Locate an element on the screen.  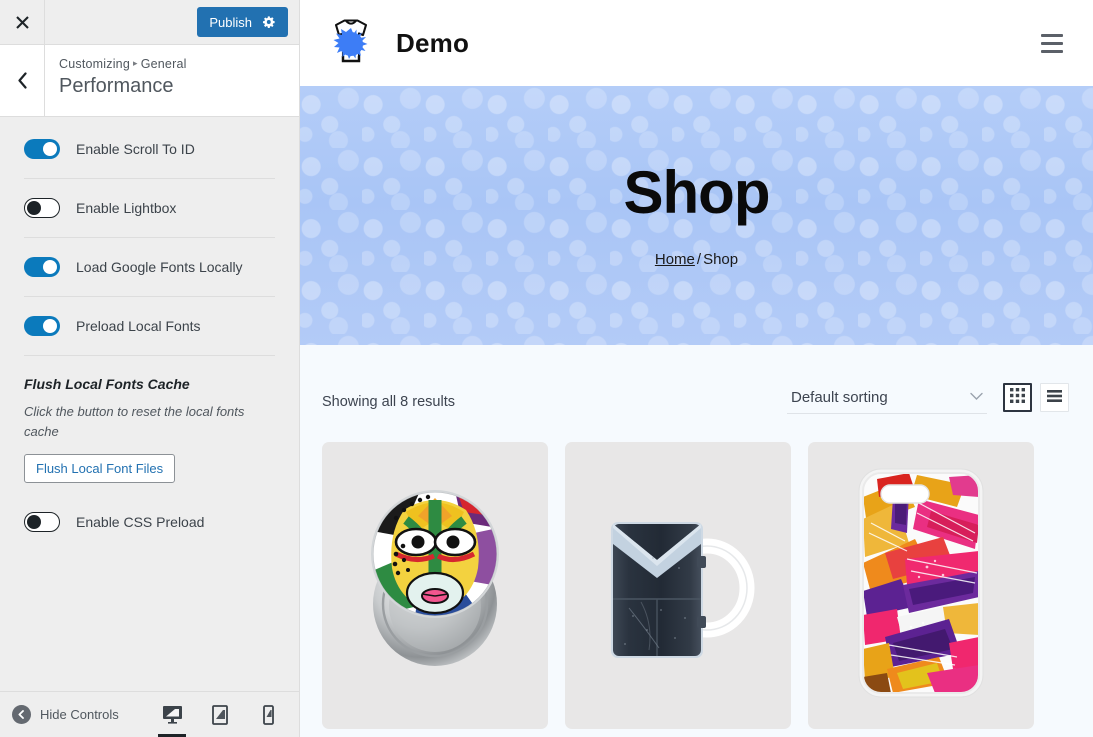
setting-label: Load Google Fonts Locally is located at coordinates (159, 267).